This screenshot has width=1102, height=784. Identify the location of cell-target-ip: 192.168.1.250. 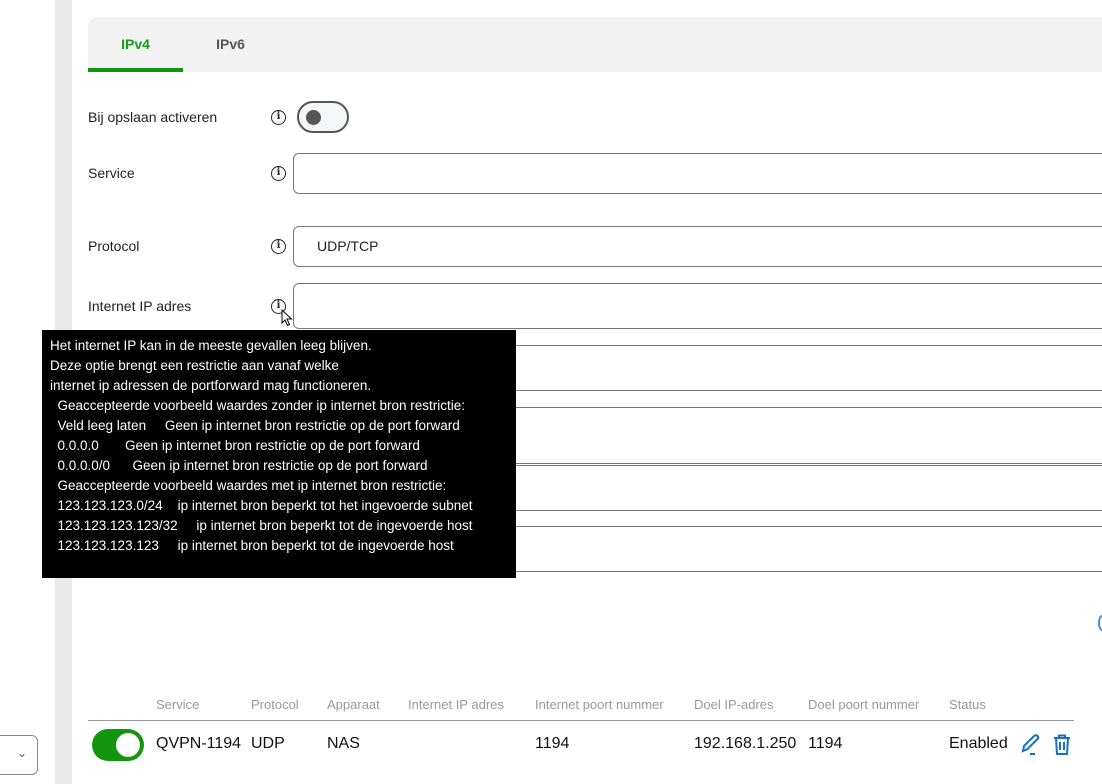
(745, 743).